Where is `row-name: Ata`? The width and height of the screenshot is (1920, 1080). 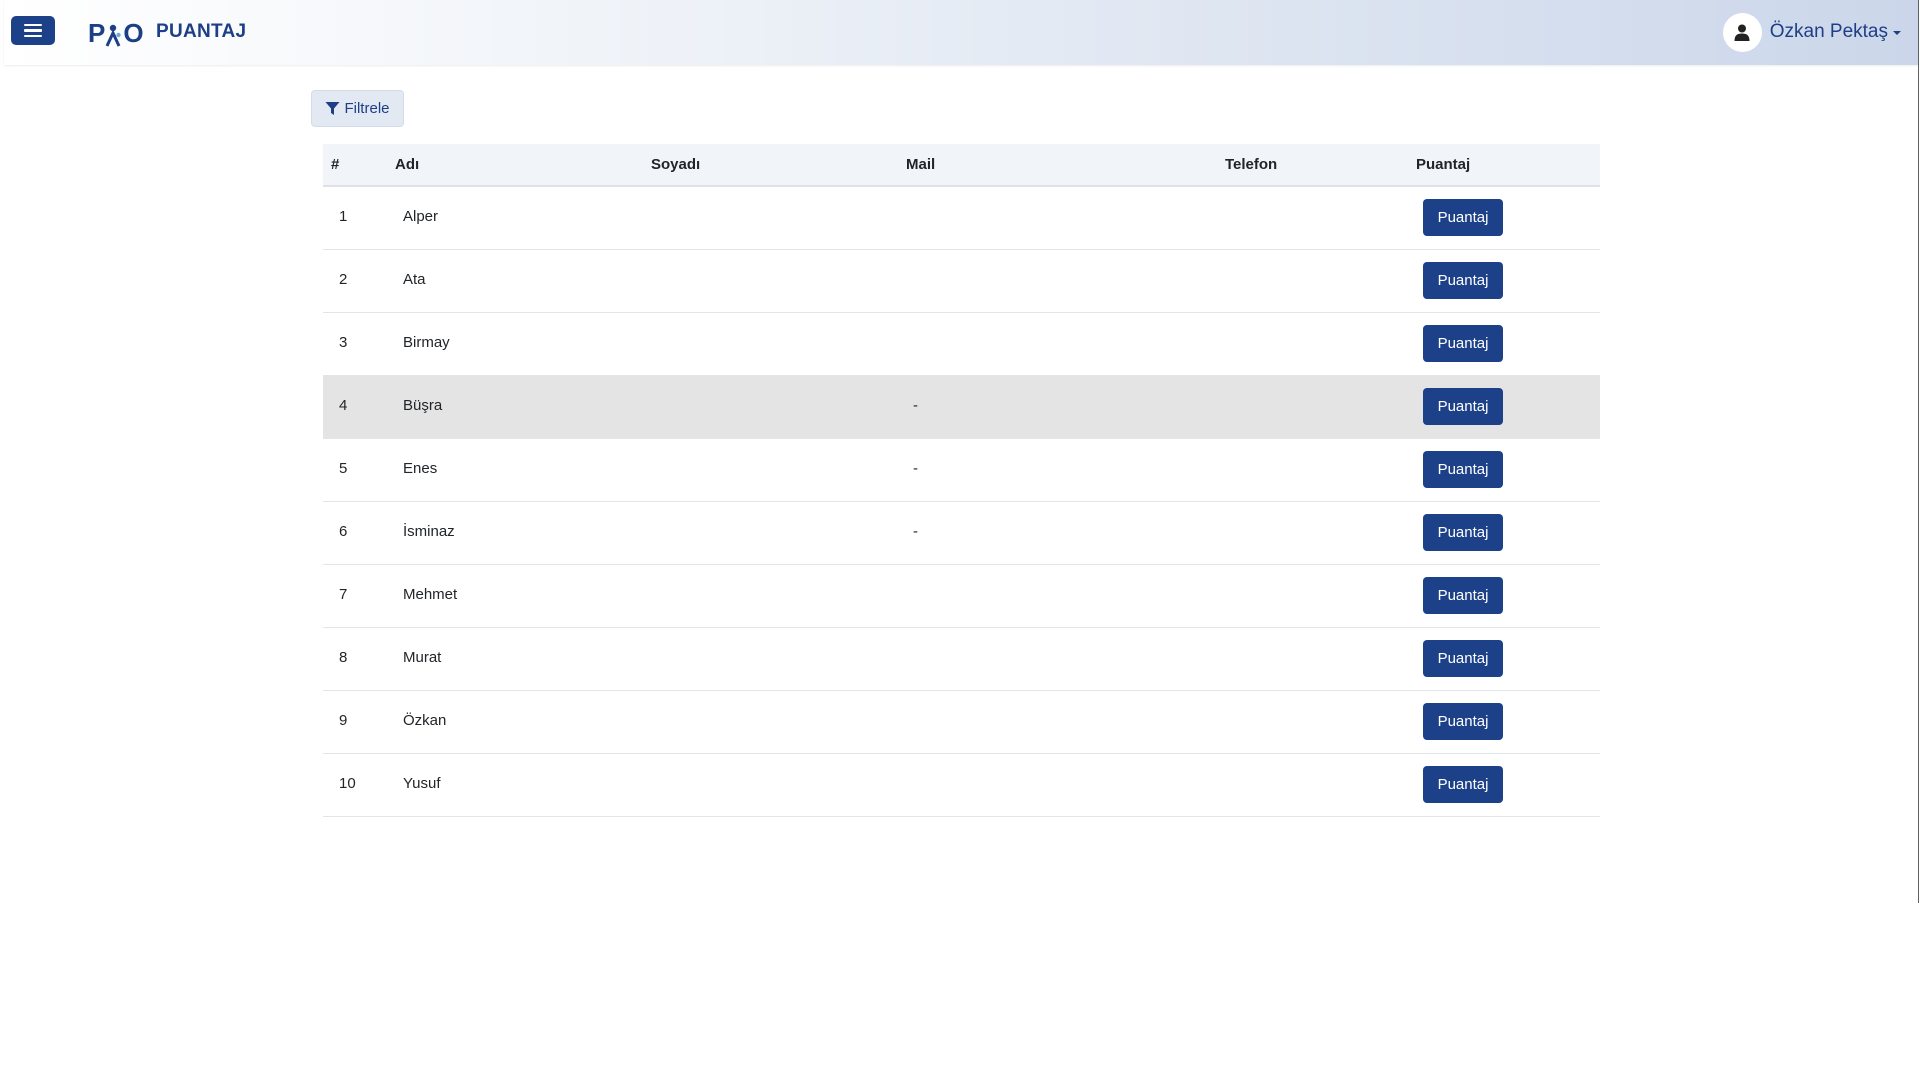 row-name: Ata is located at coordinates (414, 279).